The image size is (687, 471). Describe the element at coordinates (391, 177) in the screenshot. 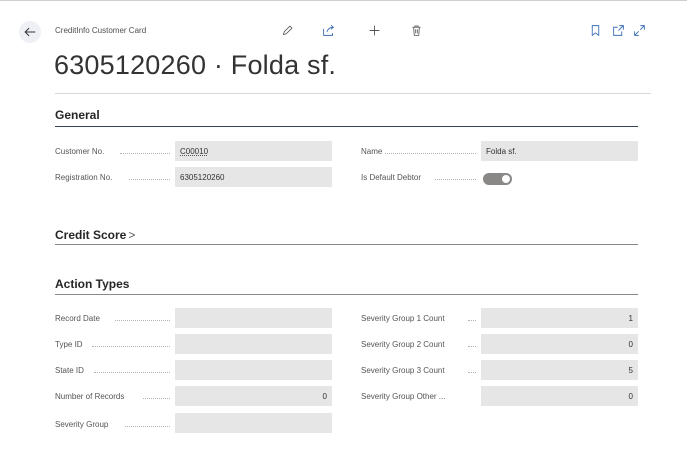

I see `default-debtor-label: Is Default Debtor` at that location.